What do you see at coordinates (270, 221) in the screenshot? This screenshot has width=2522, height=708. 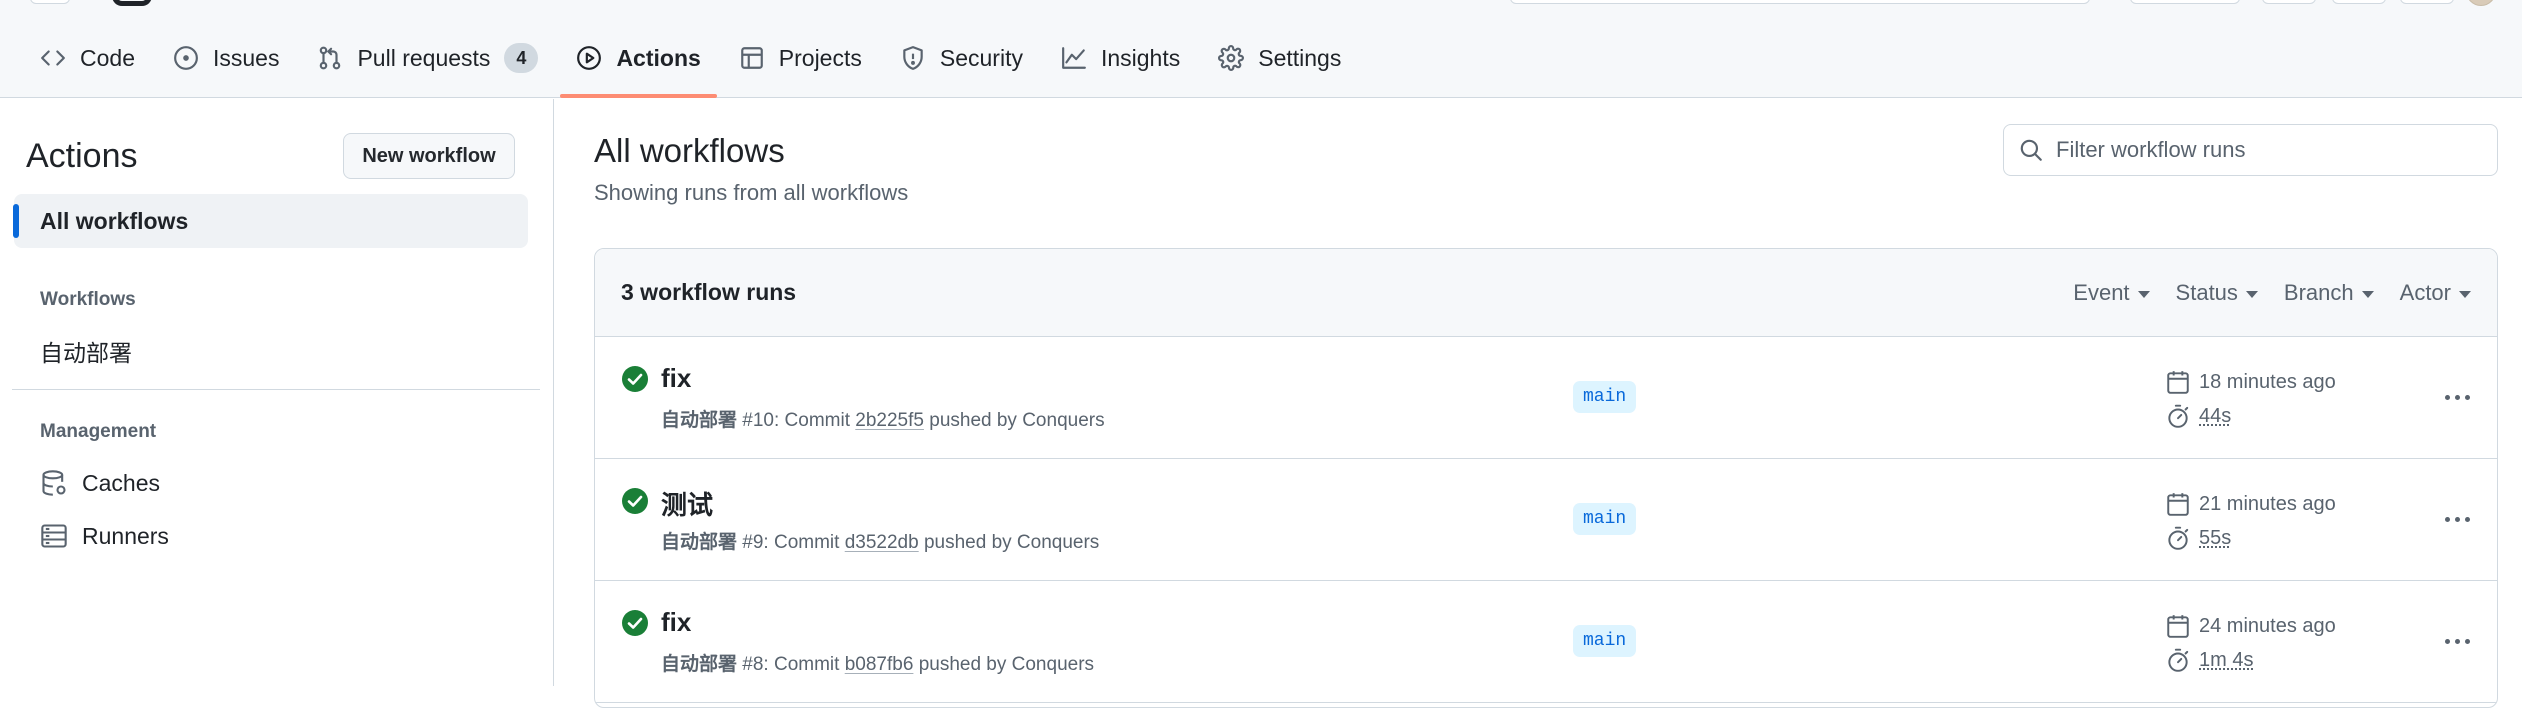 I see `sidebar-item-all-workflows: All workflows` at bounding box center [270, 221].